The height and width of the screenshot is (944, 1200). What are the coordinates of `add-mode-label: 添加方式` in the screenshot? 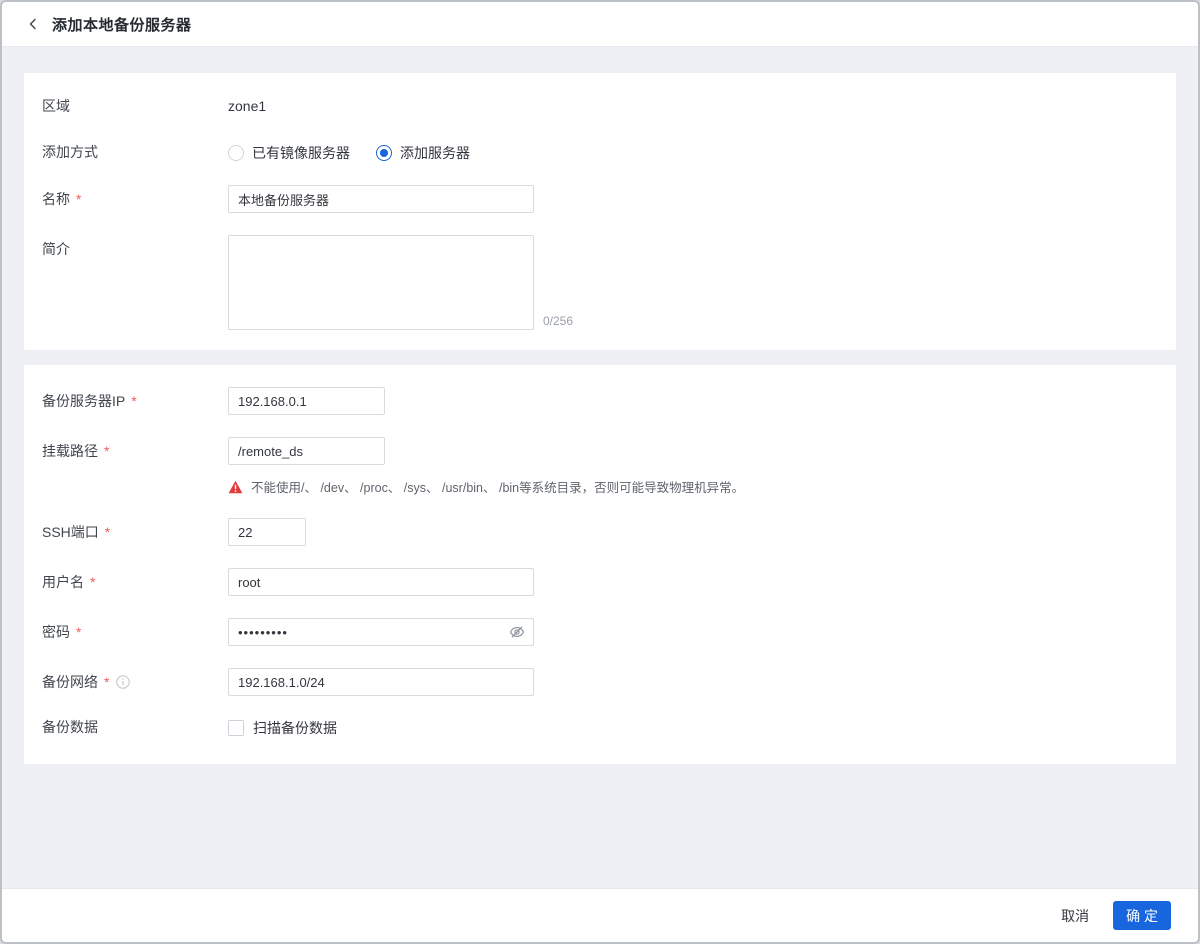 It's located at (70, 152).